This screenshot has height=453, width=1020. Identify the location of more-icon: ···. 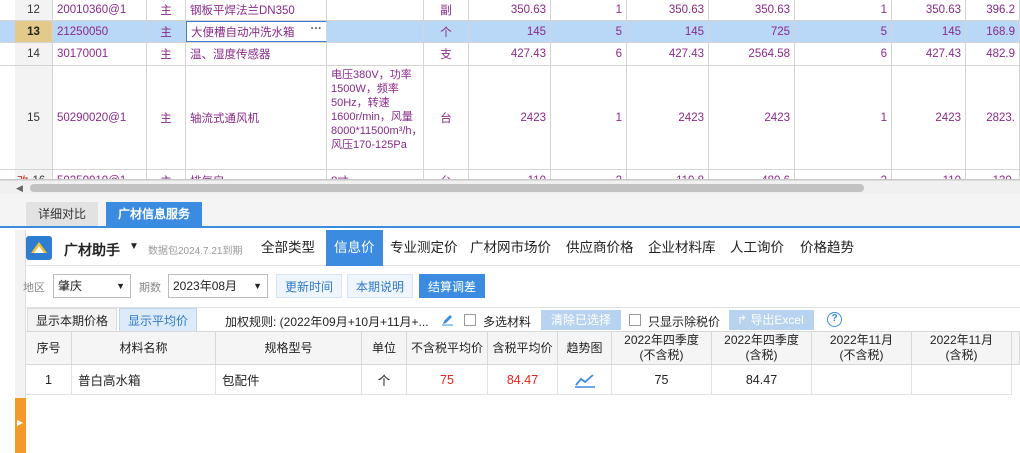
(317, 29).